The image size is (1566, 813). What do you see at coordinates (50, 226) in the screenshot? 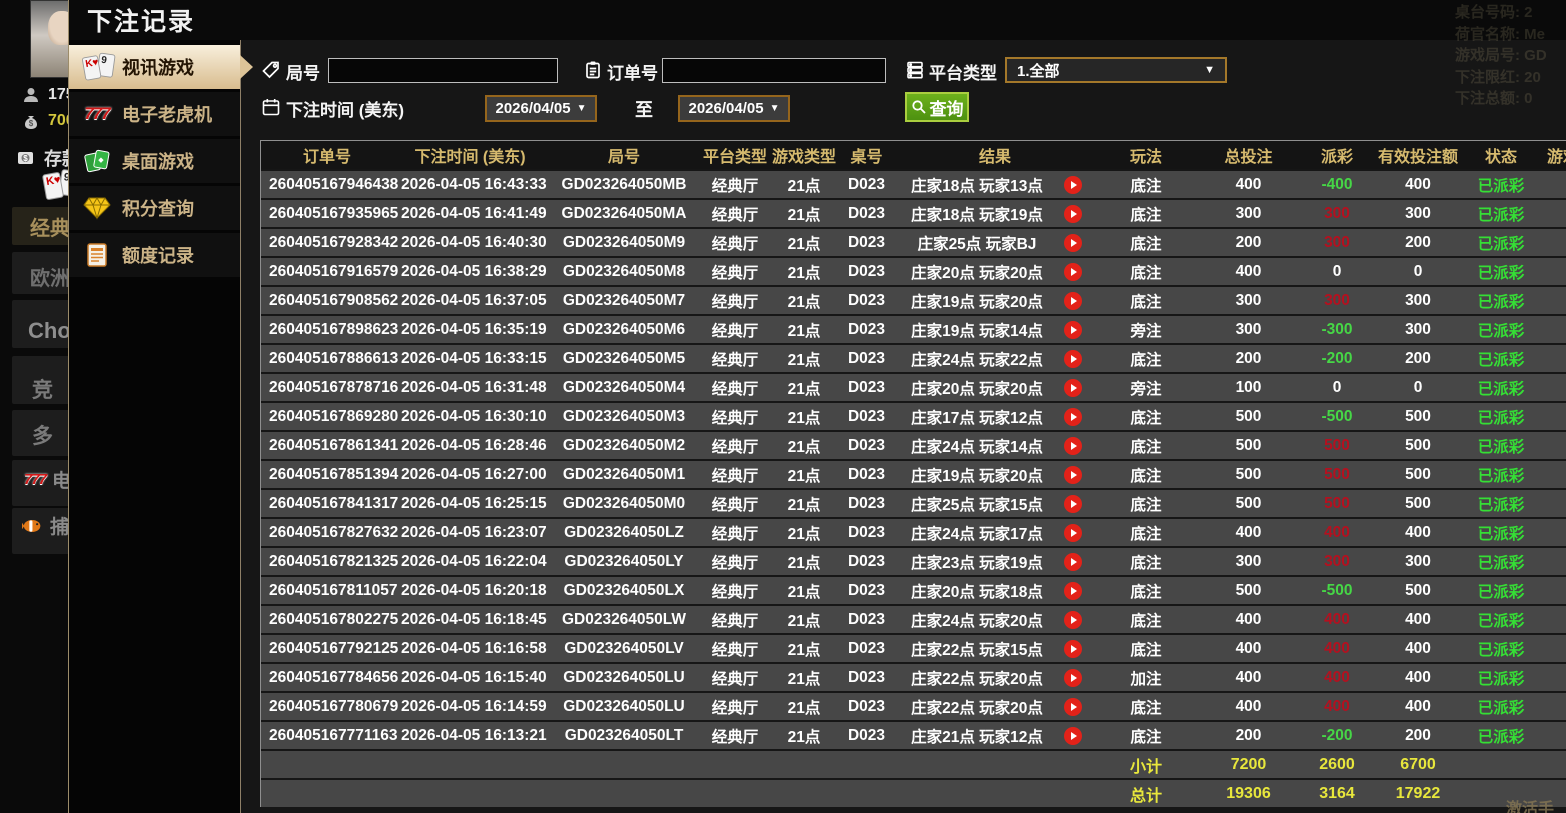
I see `bg-nav-classic: 经典` at bounding box center [50, 226].